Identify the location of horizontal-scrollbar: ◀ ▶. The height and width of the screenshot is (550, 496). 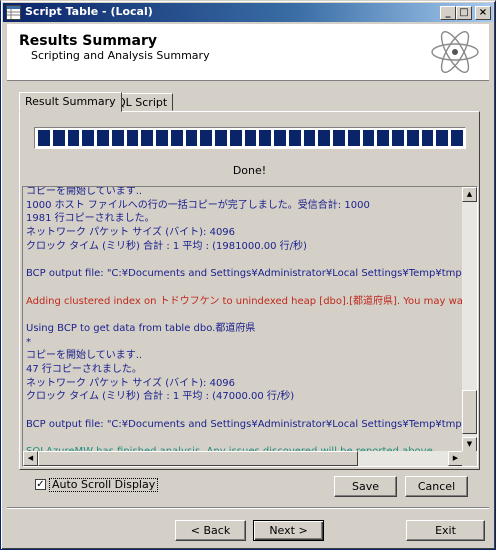
(243, 458).